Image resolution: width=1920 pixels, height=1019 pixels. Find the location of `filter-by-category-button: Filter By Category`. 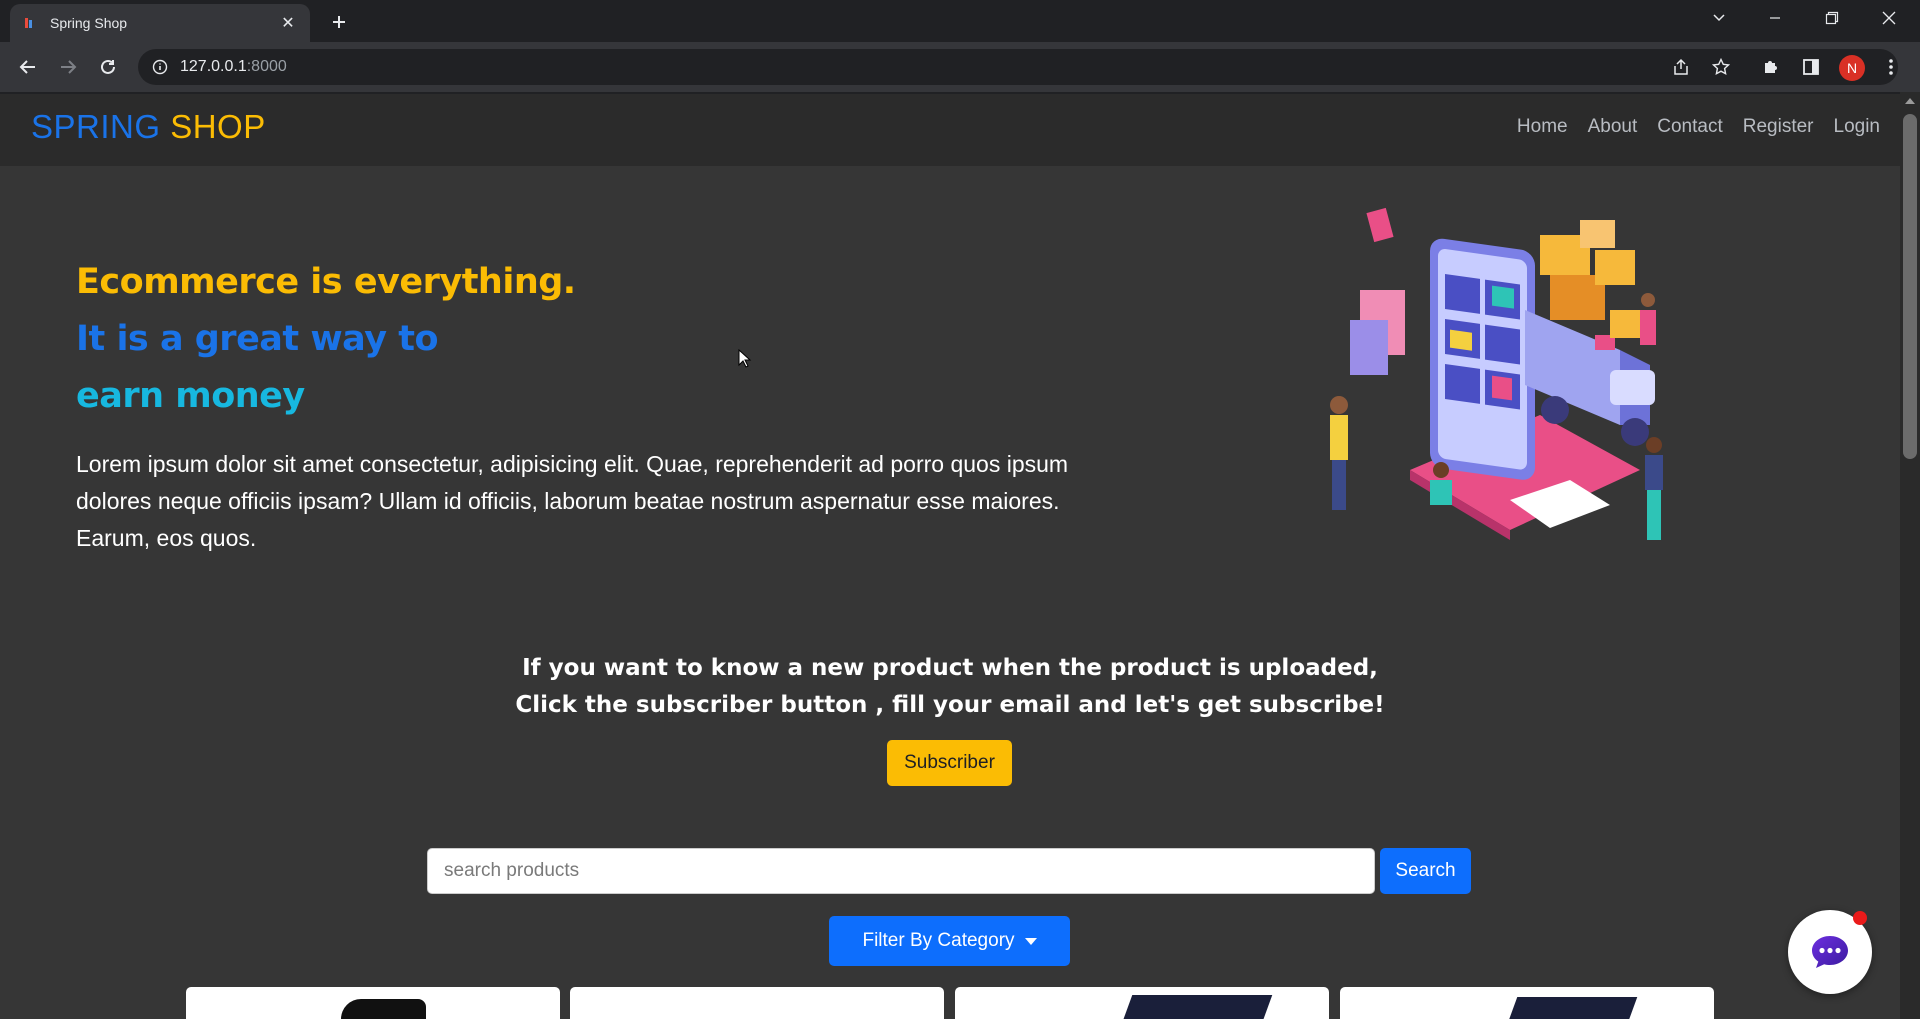

filter-by-category-button: Filter By Category is located at coordinates (949, 941).